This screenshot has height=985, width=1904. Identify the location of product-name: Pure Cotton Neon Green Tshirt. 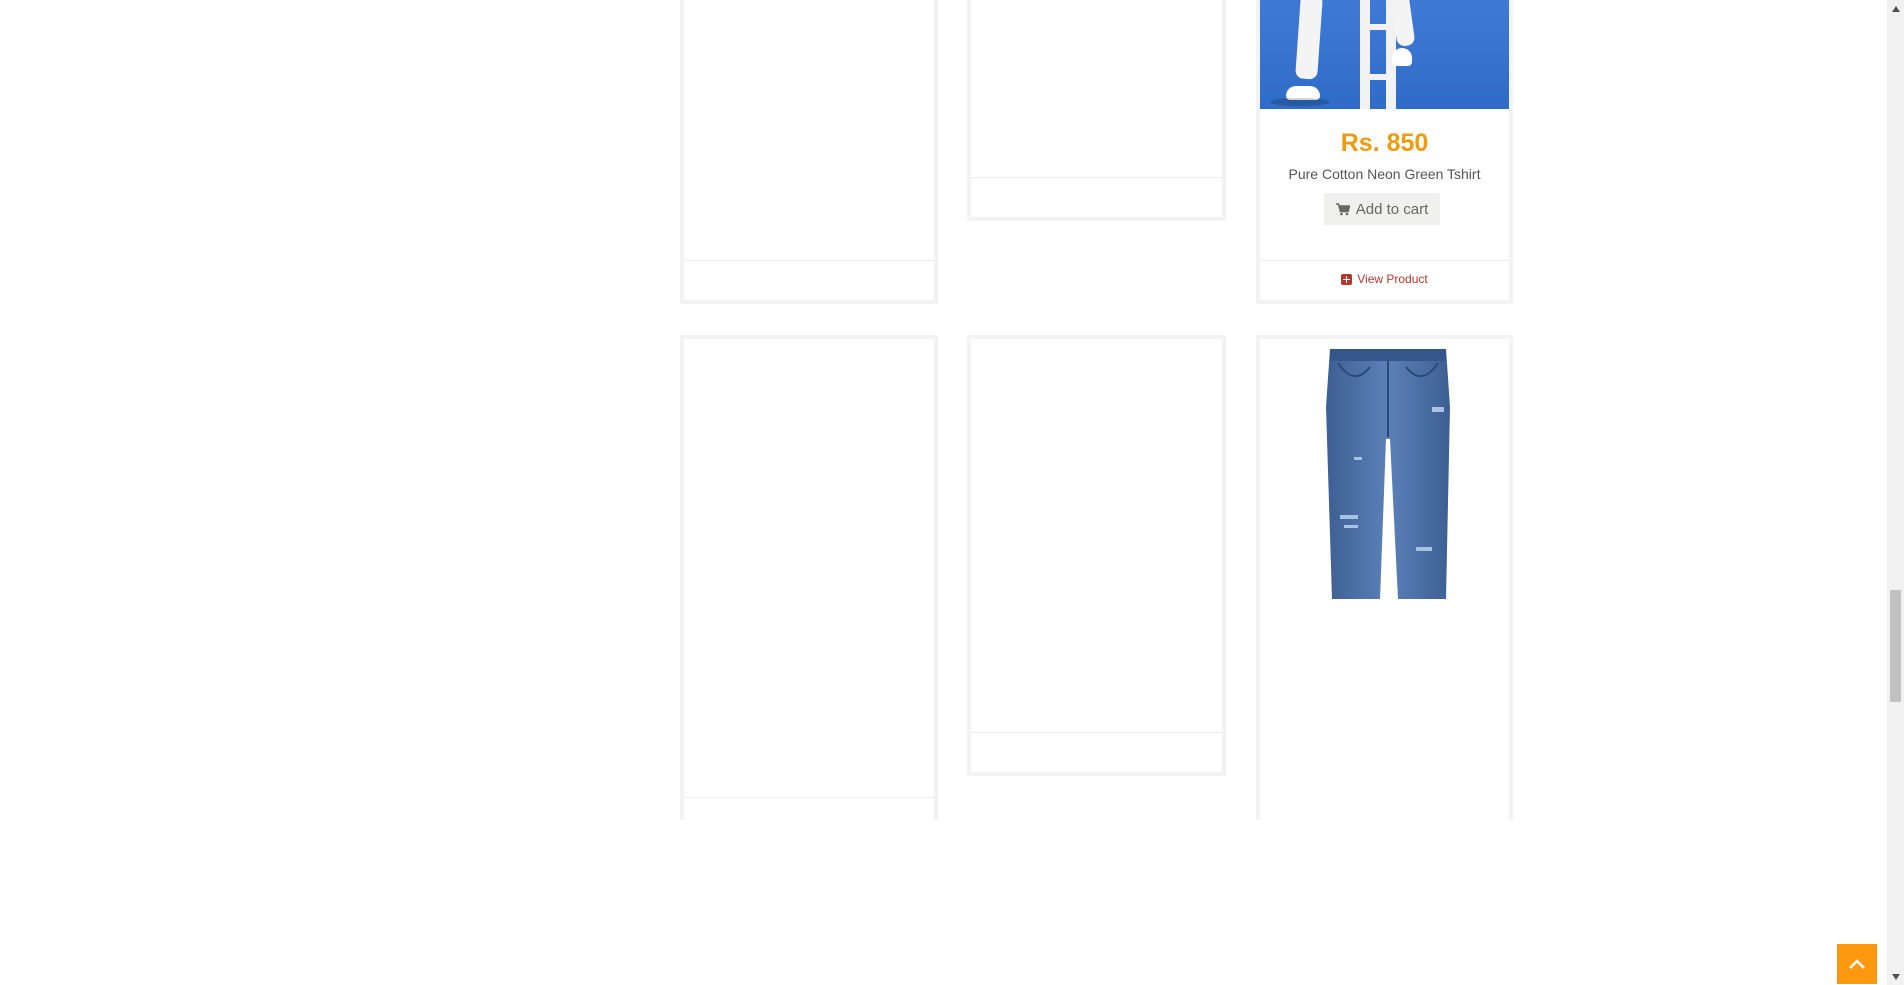
(1384, 174).